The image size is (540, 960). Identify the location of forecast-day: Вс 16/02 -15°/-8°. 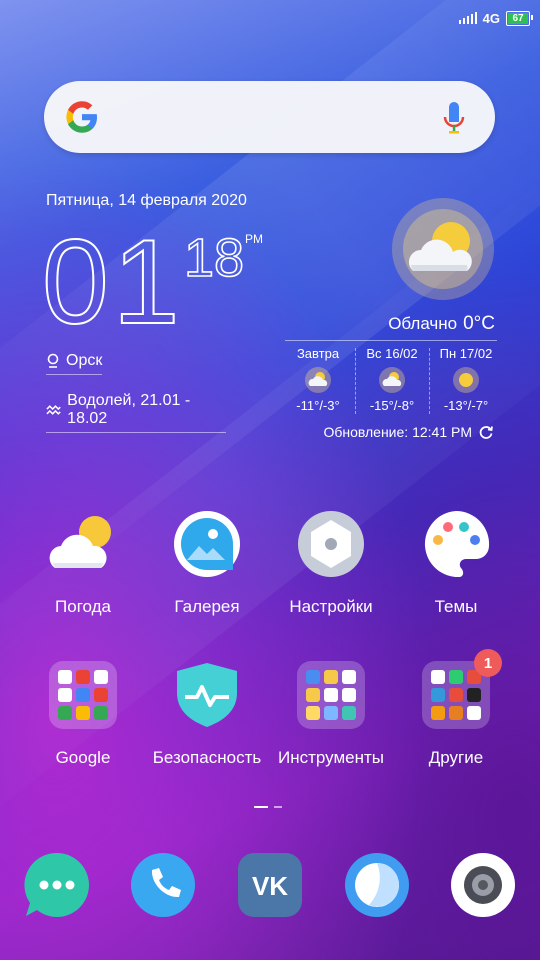
(392, 382).